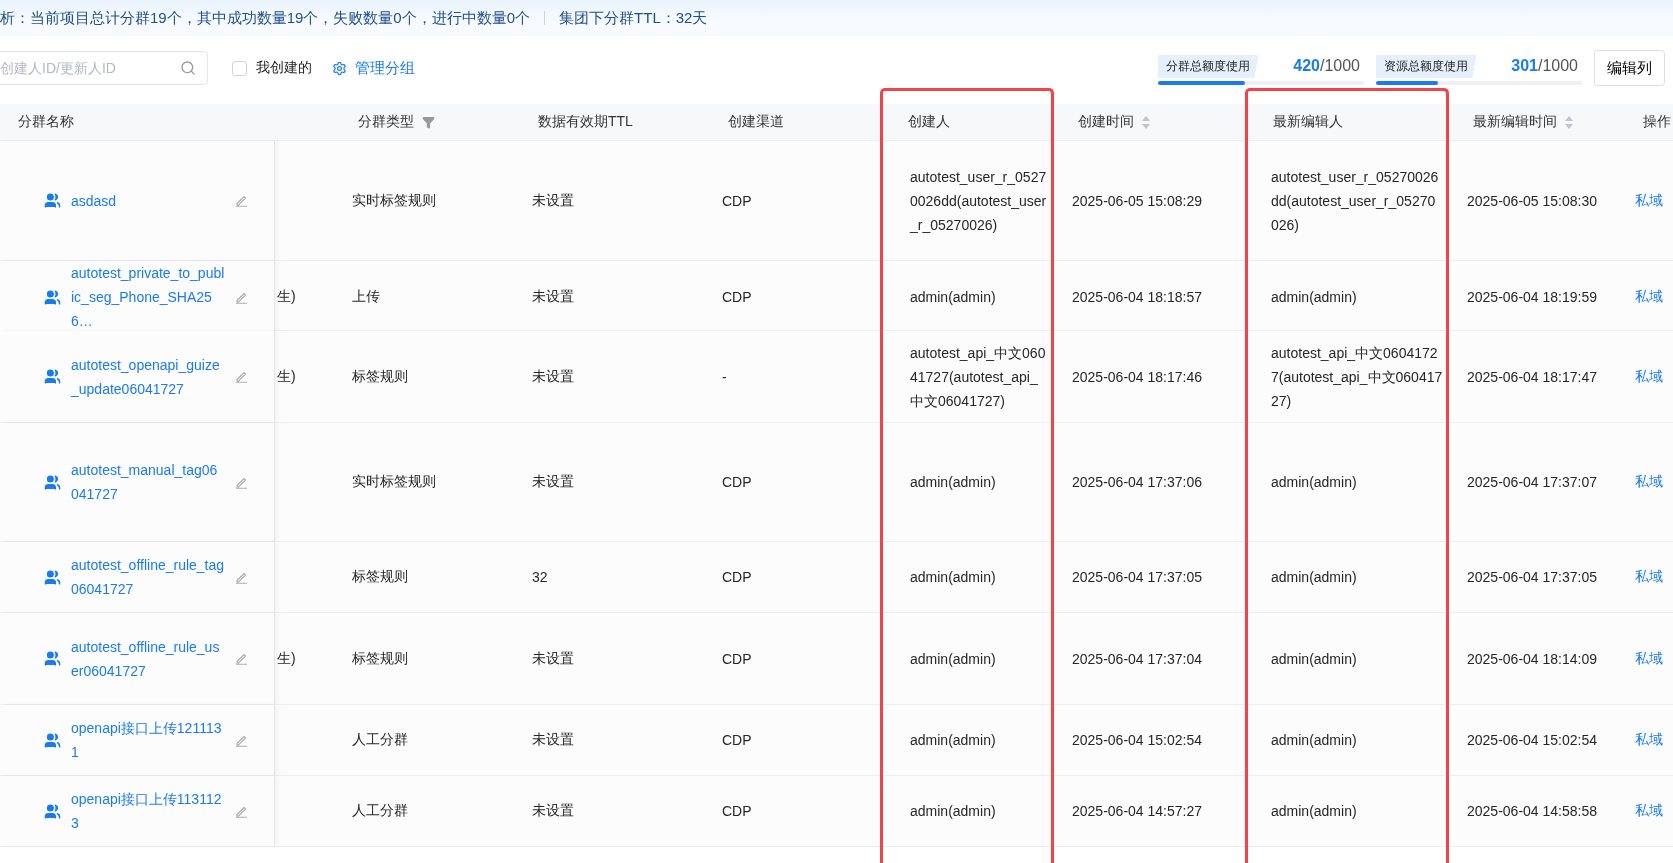 The image size is (1673, 863). Describe the element at coordinates (104, 68) in the screenshot. I see `search-field: 创建人ID/更新人ID` at that location.